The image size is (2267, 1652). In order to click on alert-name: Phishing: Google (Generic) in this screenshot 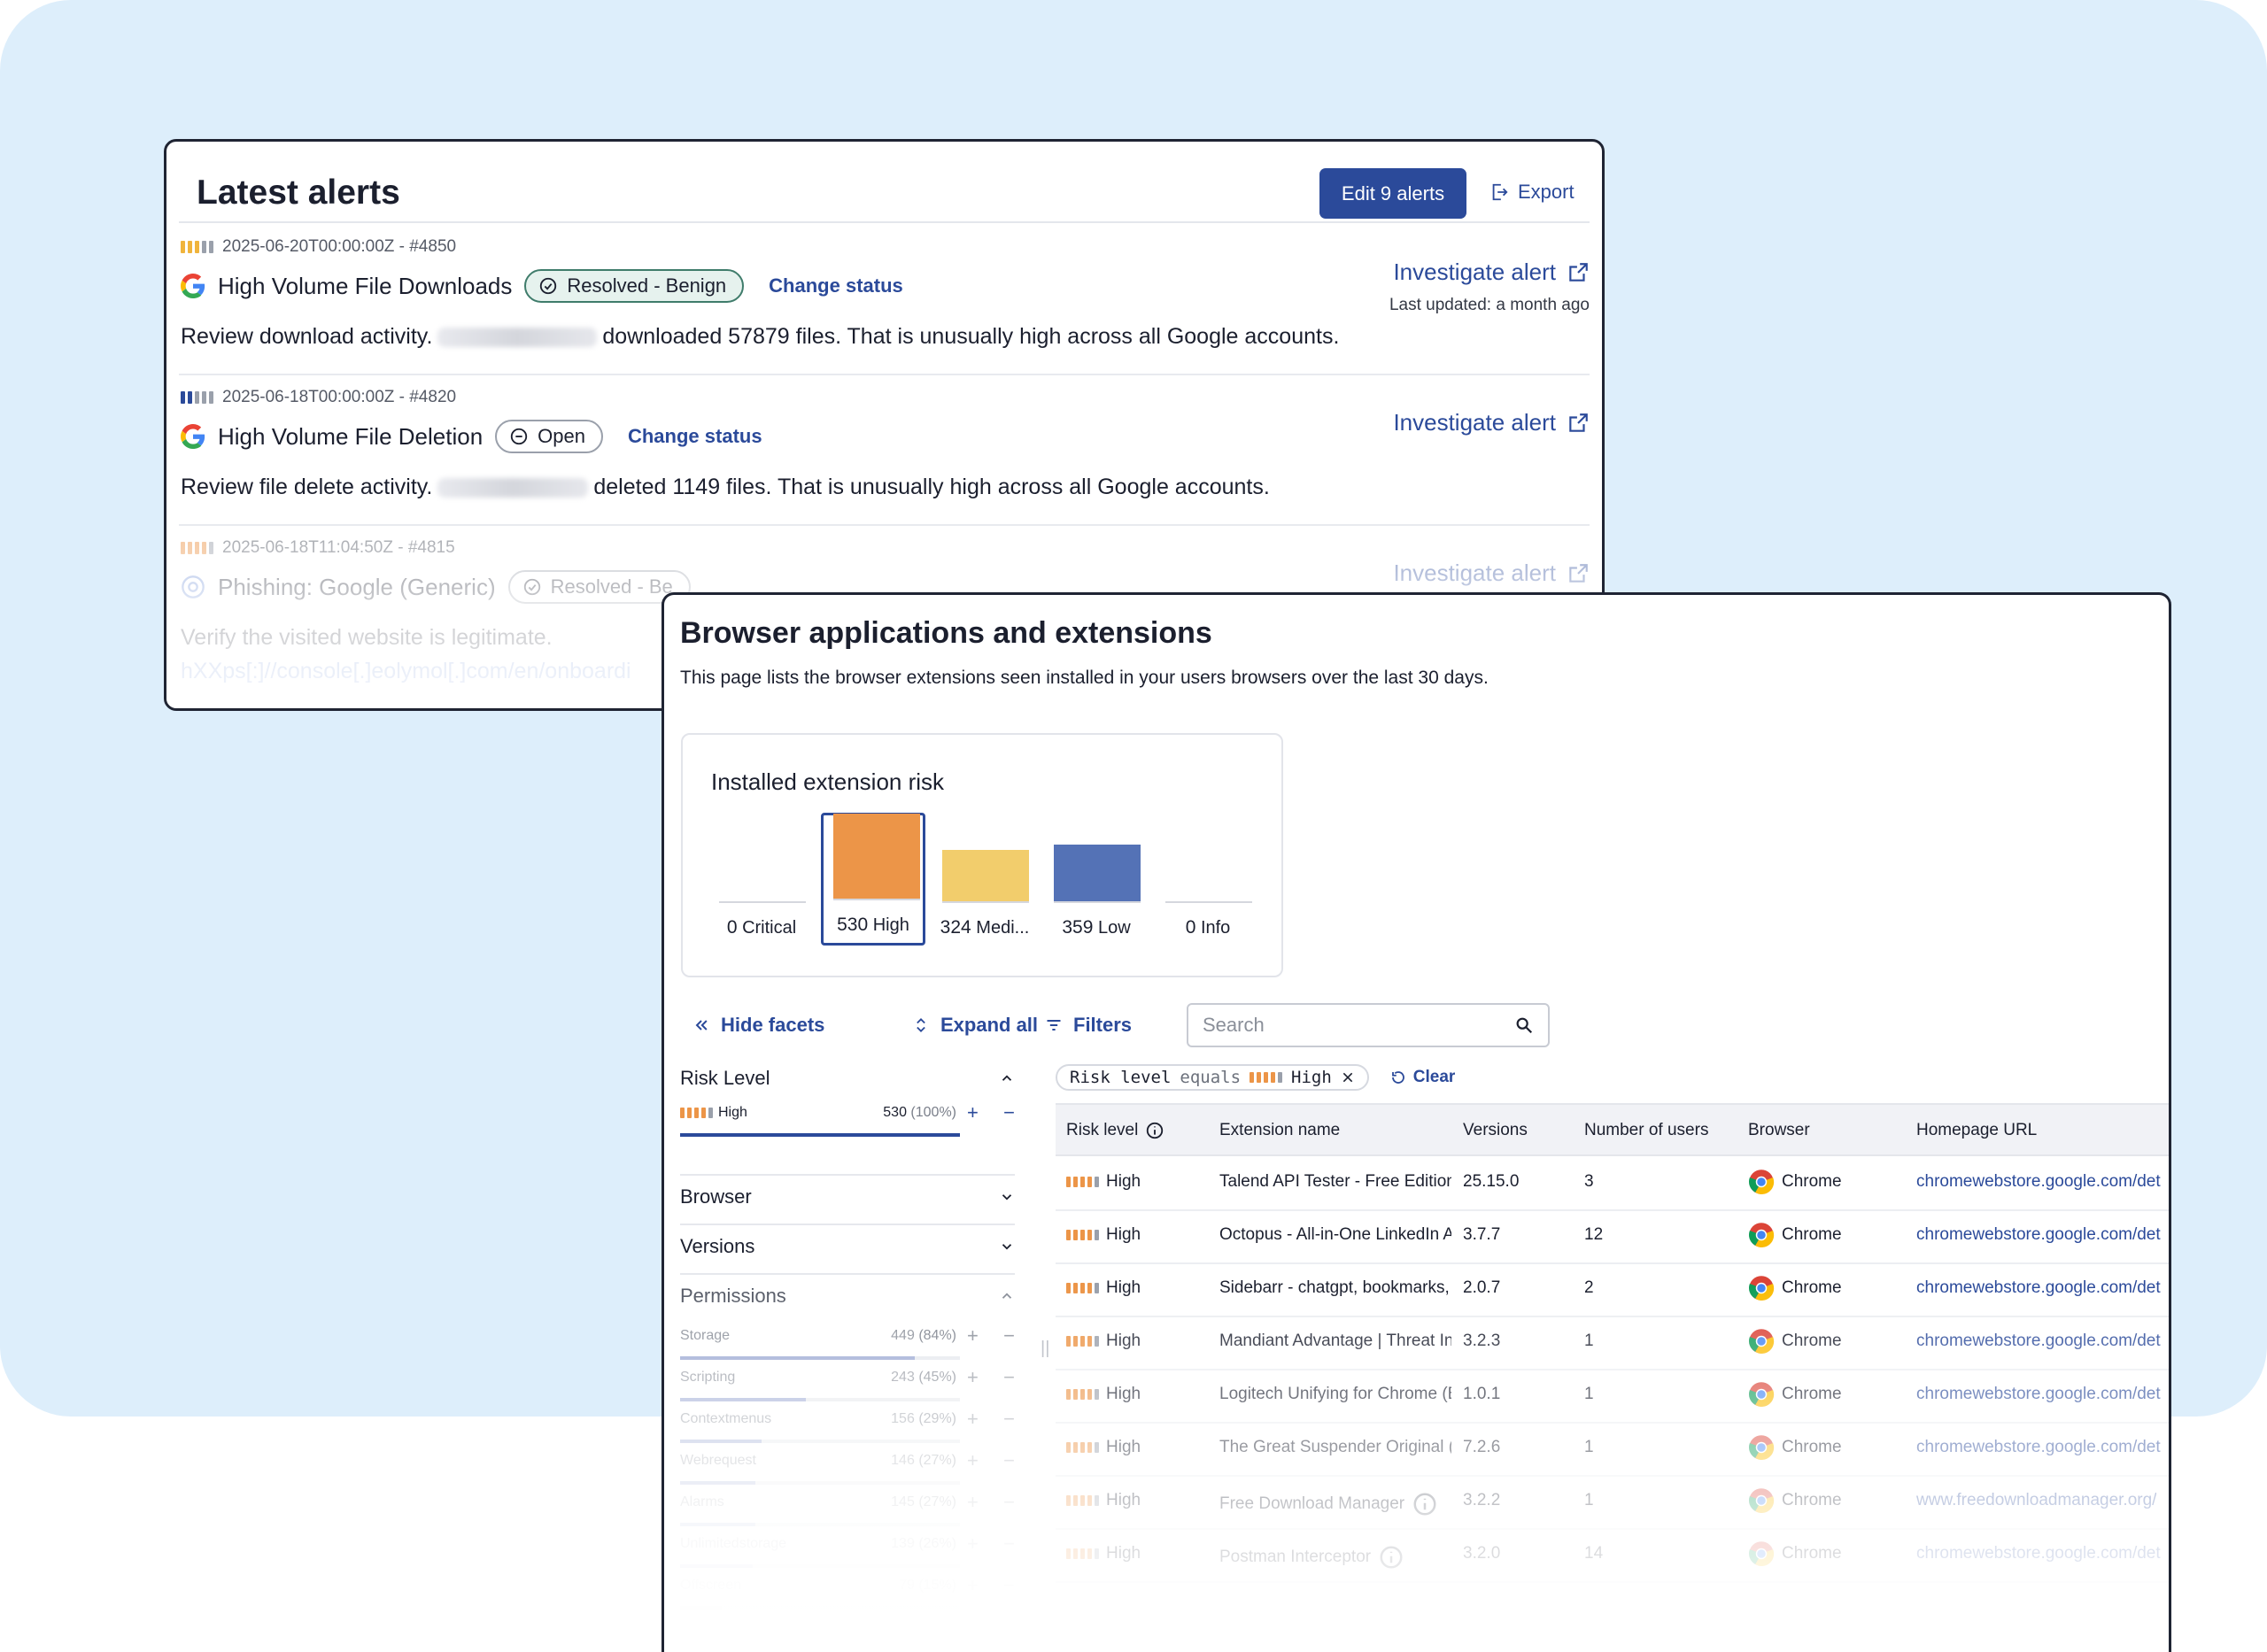, I will do `click(357, 586)`.